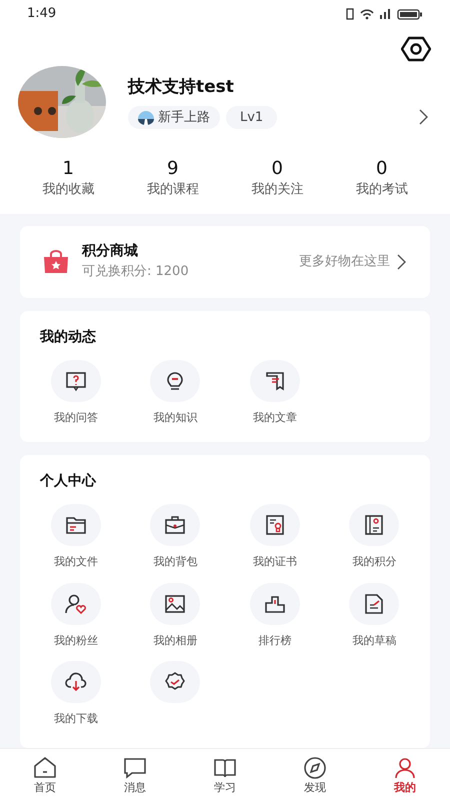 The height and width of the screenshot is (800, 450). What do you see at coordinates (175, 525) in the screenshot?
I see `briefcase-button` at bounding box center [175, 525].